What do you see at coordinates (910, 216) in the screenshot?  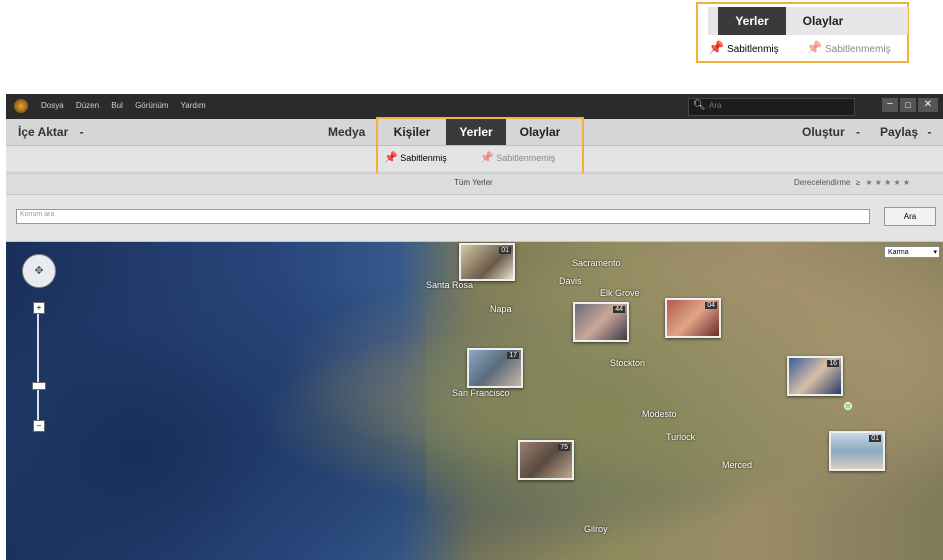 I see `search-button: Ara` at bounding box center [910, 216].